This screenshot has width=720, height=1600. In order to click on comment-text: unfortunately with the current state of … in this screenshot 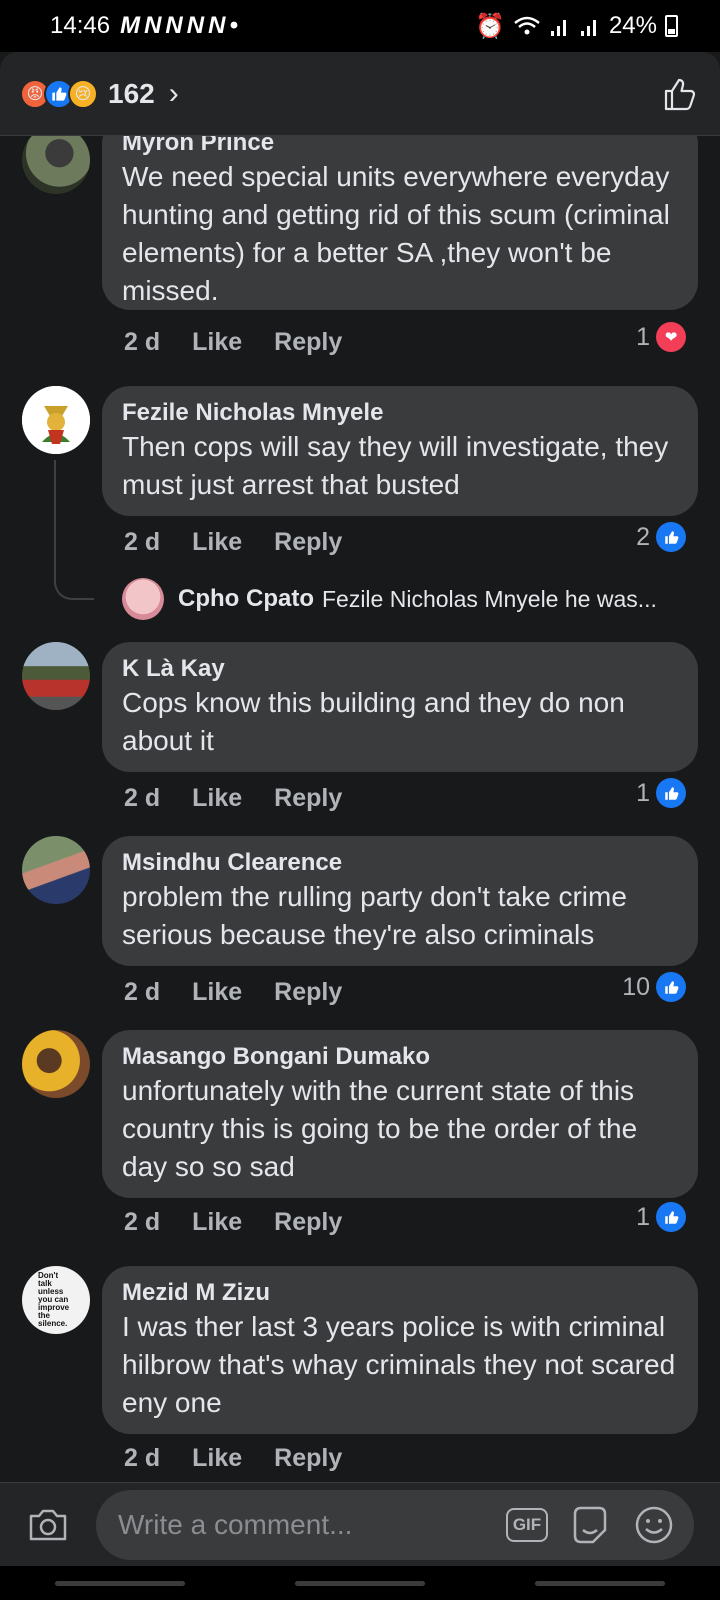, I will do `click(380, 1128)`.